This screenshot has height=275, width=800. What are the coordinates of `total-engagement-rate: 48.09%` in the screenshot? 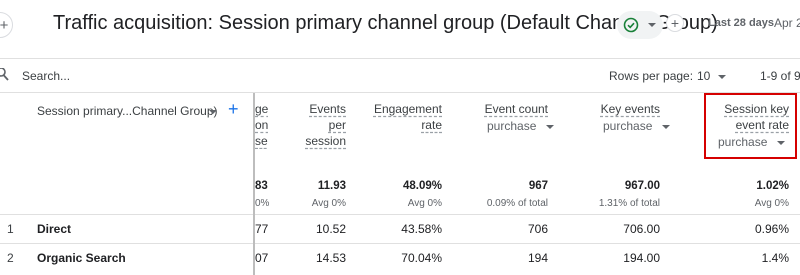 It's located at (422, 186).